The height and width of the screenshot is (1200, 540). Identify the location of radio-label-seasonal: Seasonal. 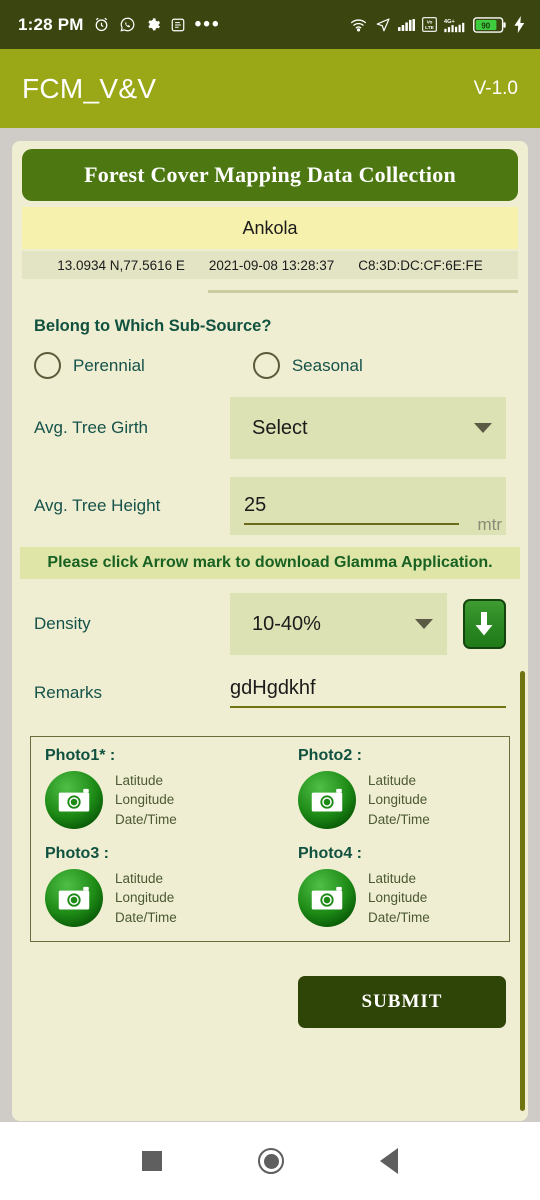
(327, 365).